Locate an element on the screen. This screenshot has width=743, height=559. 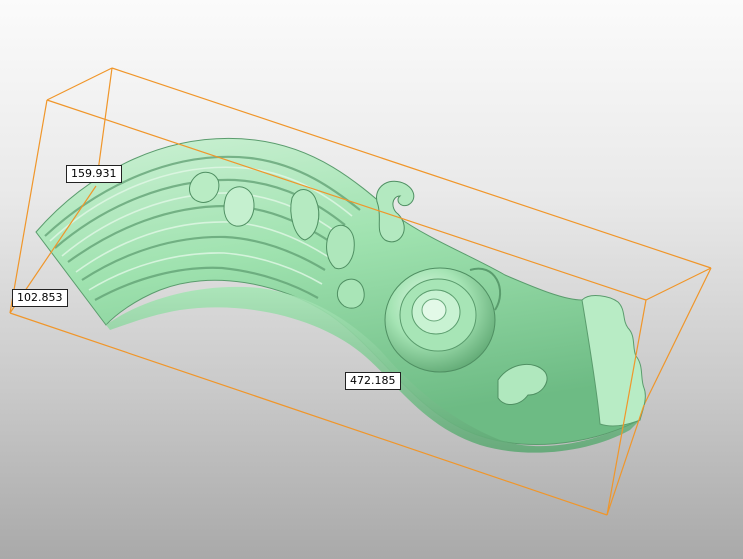
depth-dimension-label: 102.853 is located at coordinates (40, 298).